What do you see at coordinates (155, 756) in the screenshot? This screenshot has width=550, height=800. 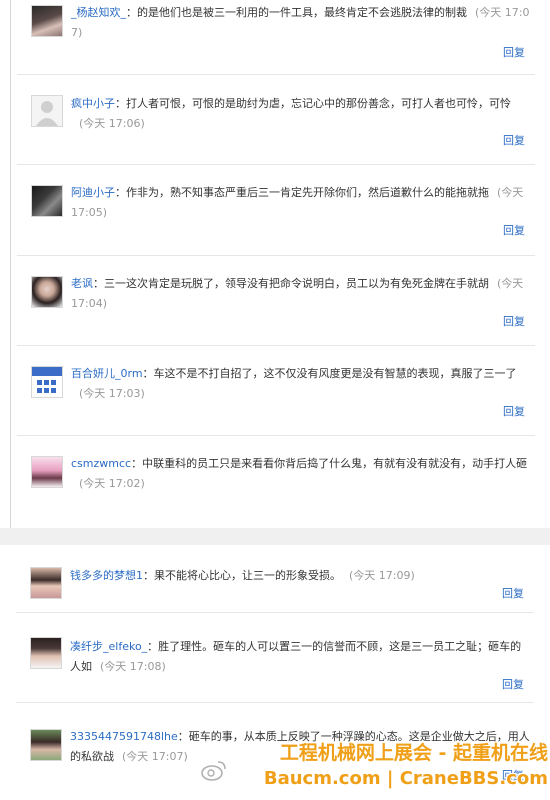 I see `timestamp: (今天 17:07)` at bounding box center [155, 756].